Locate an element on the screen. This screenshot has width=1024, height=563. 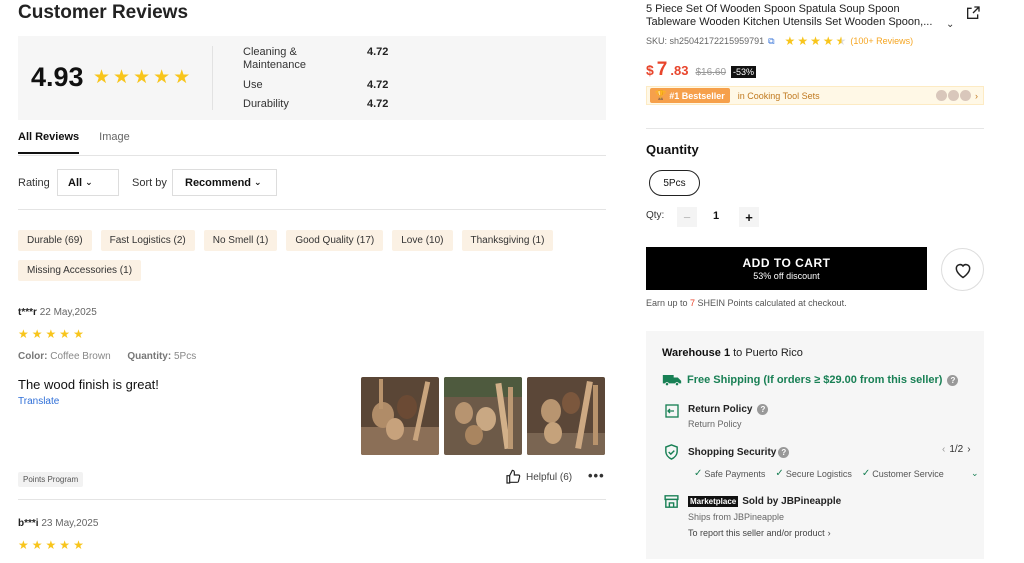
share-icon is located at coordinates (973, 13).